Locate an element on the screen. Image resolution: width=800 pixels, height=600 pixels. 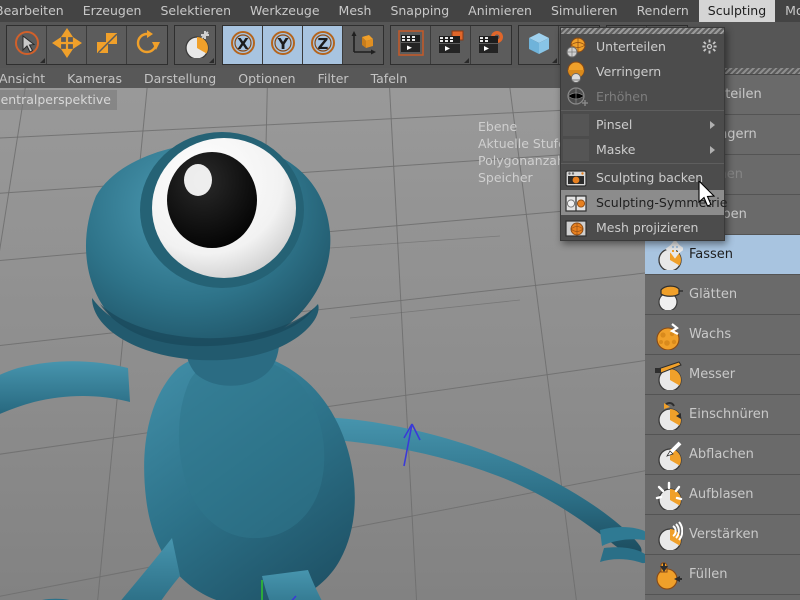
sculpt-brush-icon is located at coordinates (195, 45).